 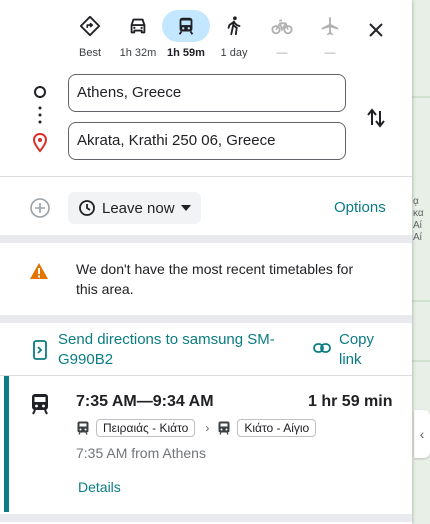 I want to click on send-to-phone-icon, so click(x=40, y=350).